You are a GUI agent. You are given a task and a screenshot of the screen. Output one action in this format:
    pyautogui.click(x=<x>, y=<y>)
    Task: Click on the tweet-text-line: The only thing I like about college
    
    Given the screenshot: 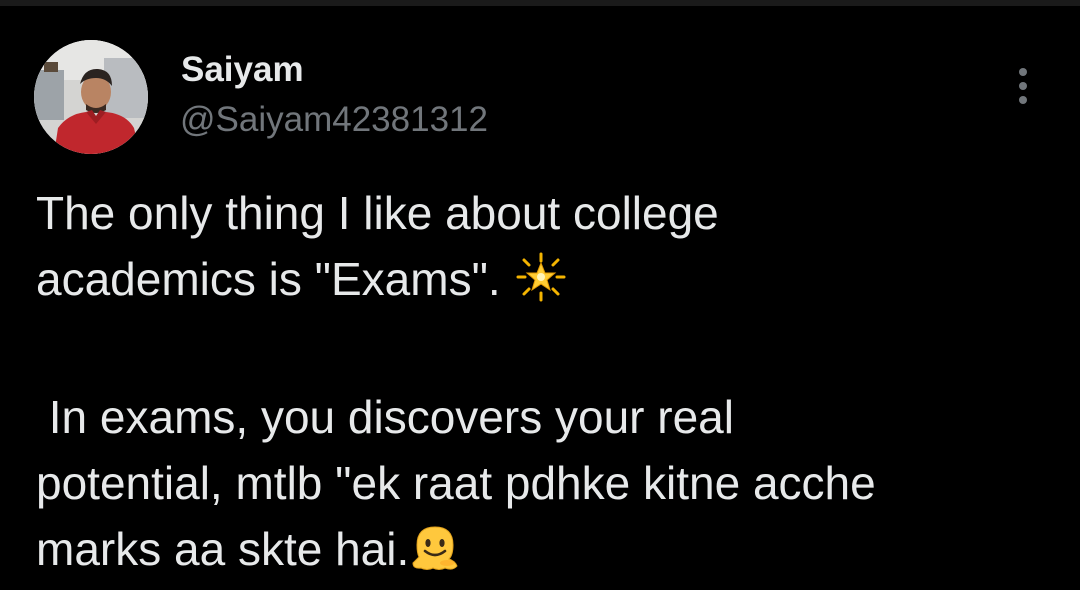 What is the action you would take?
    pyautogui.click(x=377, y=213)
    